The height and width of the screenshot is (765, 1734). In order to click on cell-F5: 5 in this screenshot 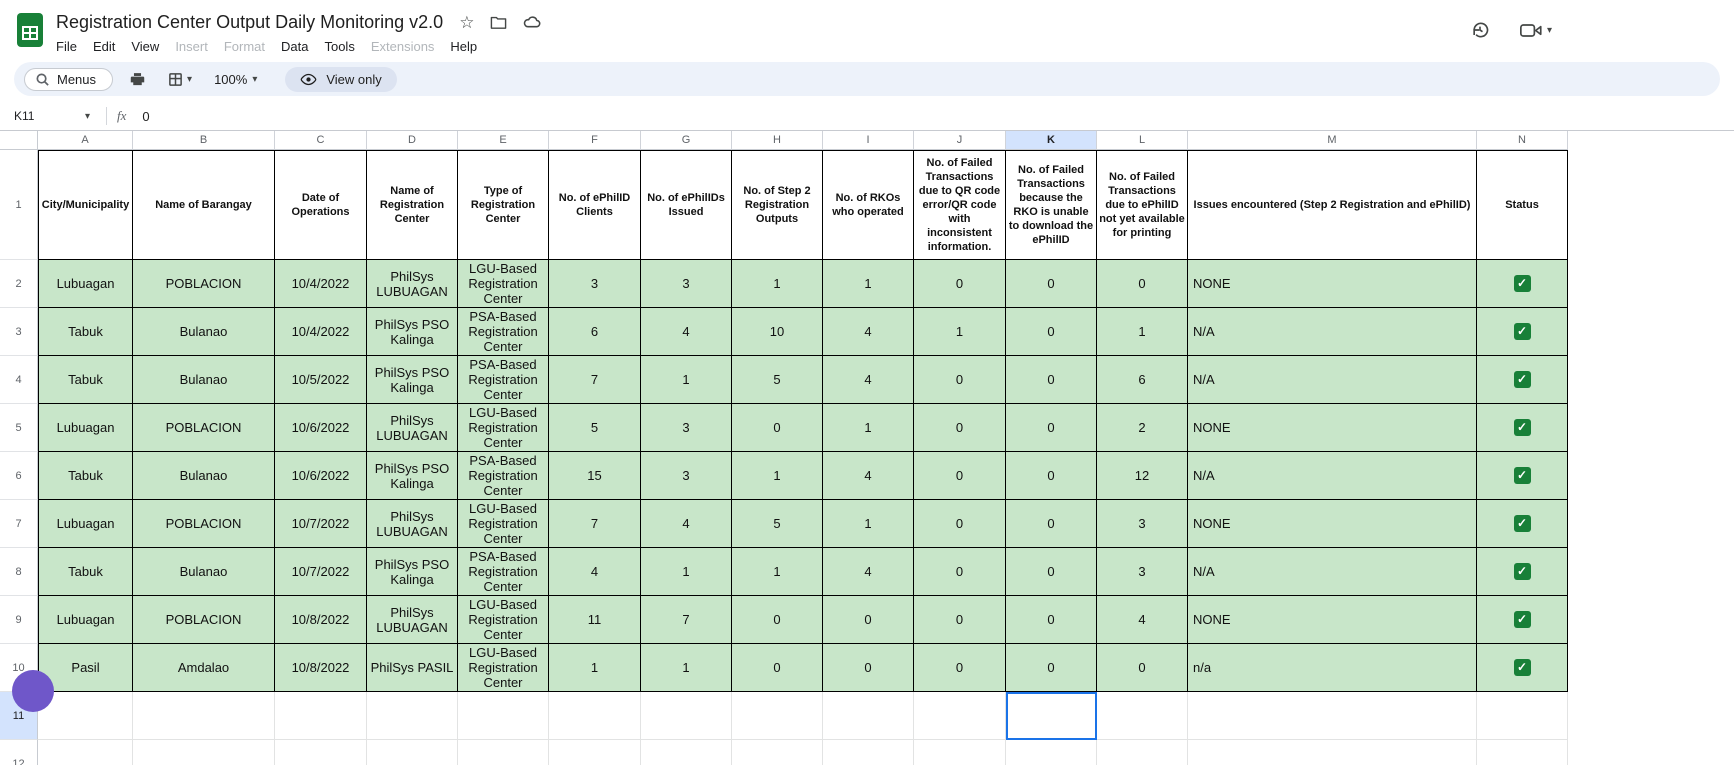, I will do `click(595, 428)`.